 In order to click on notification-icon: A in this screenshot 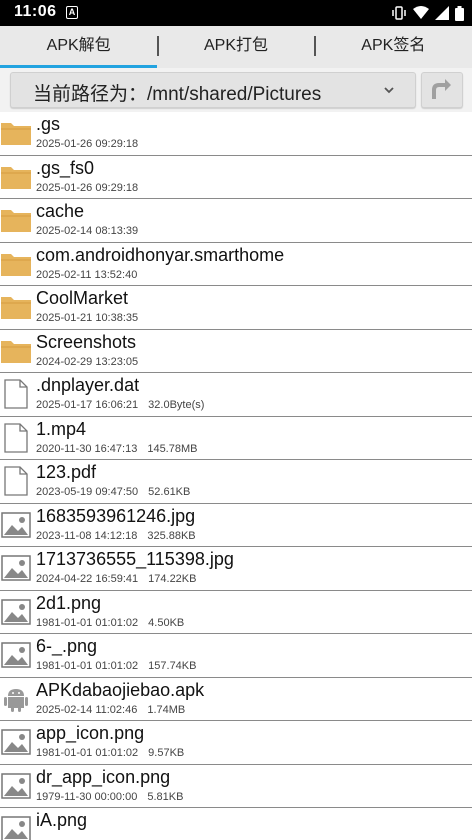, I will do `click(72, 12)`.